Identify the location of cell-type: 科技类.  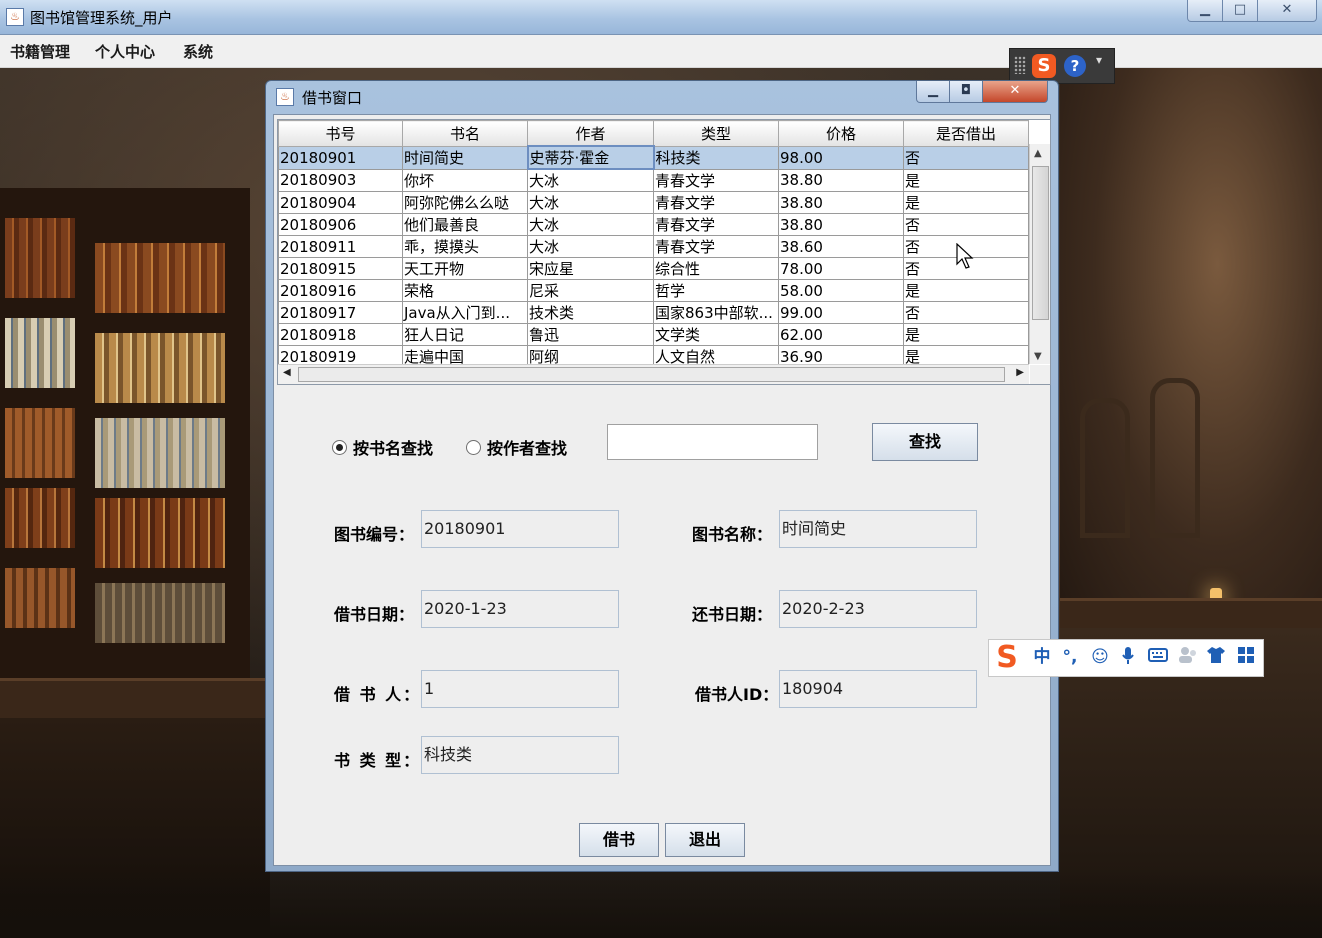
(716, 157).